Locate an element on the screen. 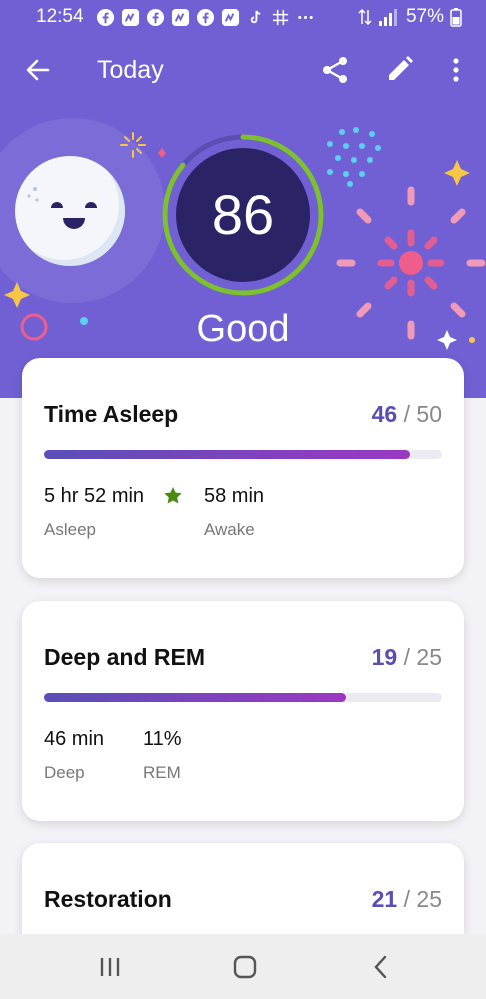 This screenshot has height=999, width=486. share-icon is located at coordinates (335, 70).